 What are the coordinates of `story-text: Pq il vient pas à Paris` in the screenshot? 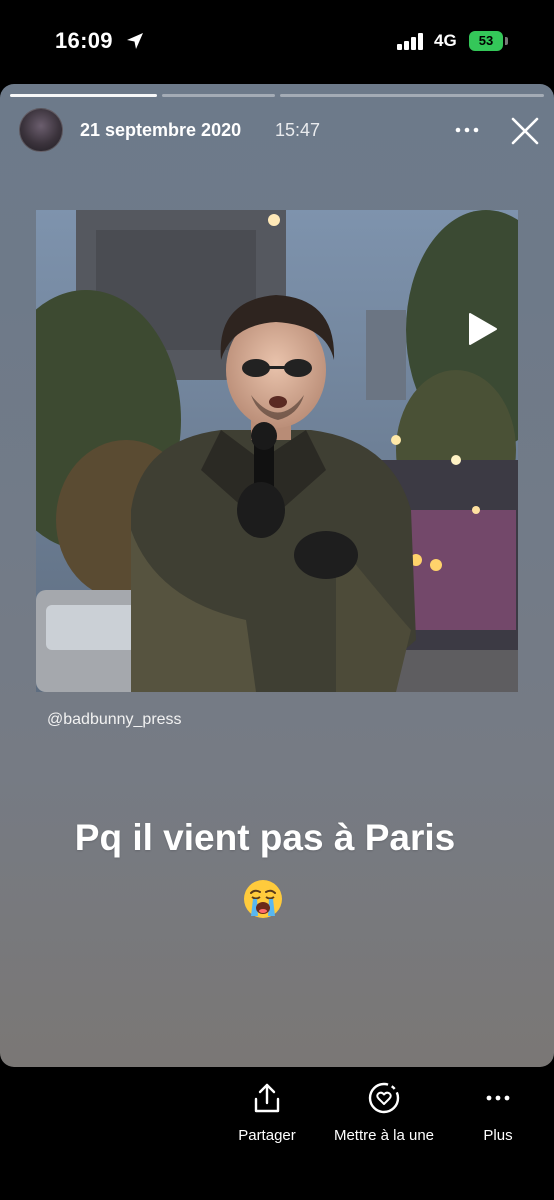 It's located at (265, 837).